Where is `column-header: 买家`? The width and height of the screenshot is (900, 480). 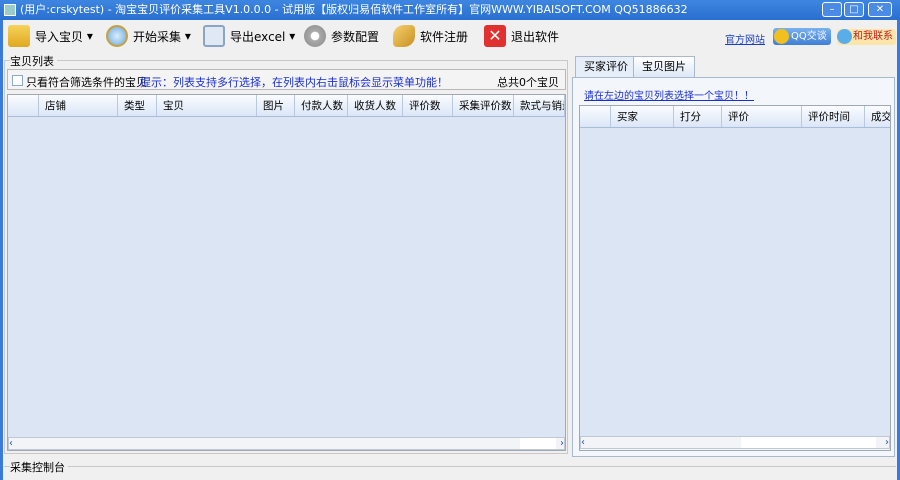 column-header: 买家 is located at coordinates (642, 116).